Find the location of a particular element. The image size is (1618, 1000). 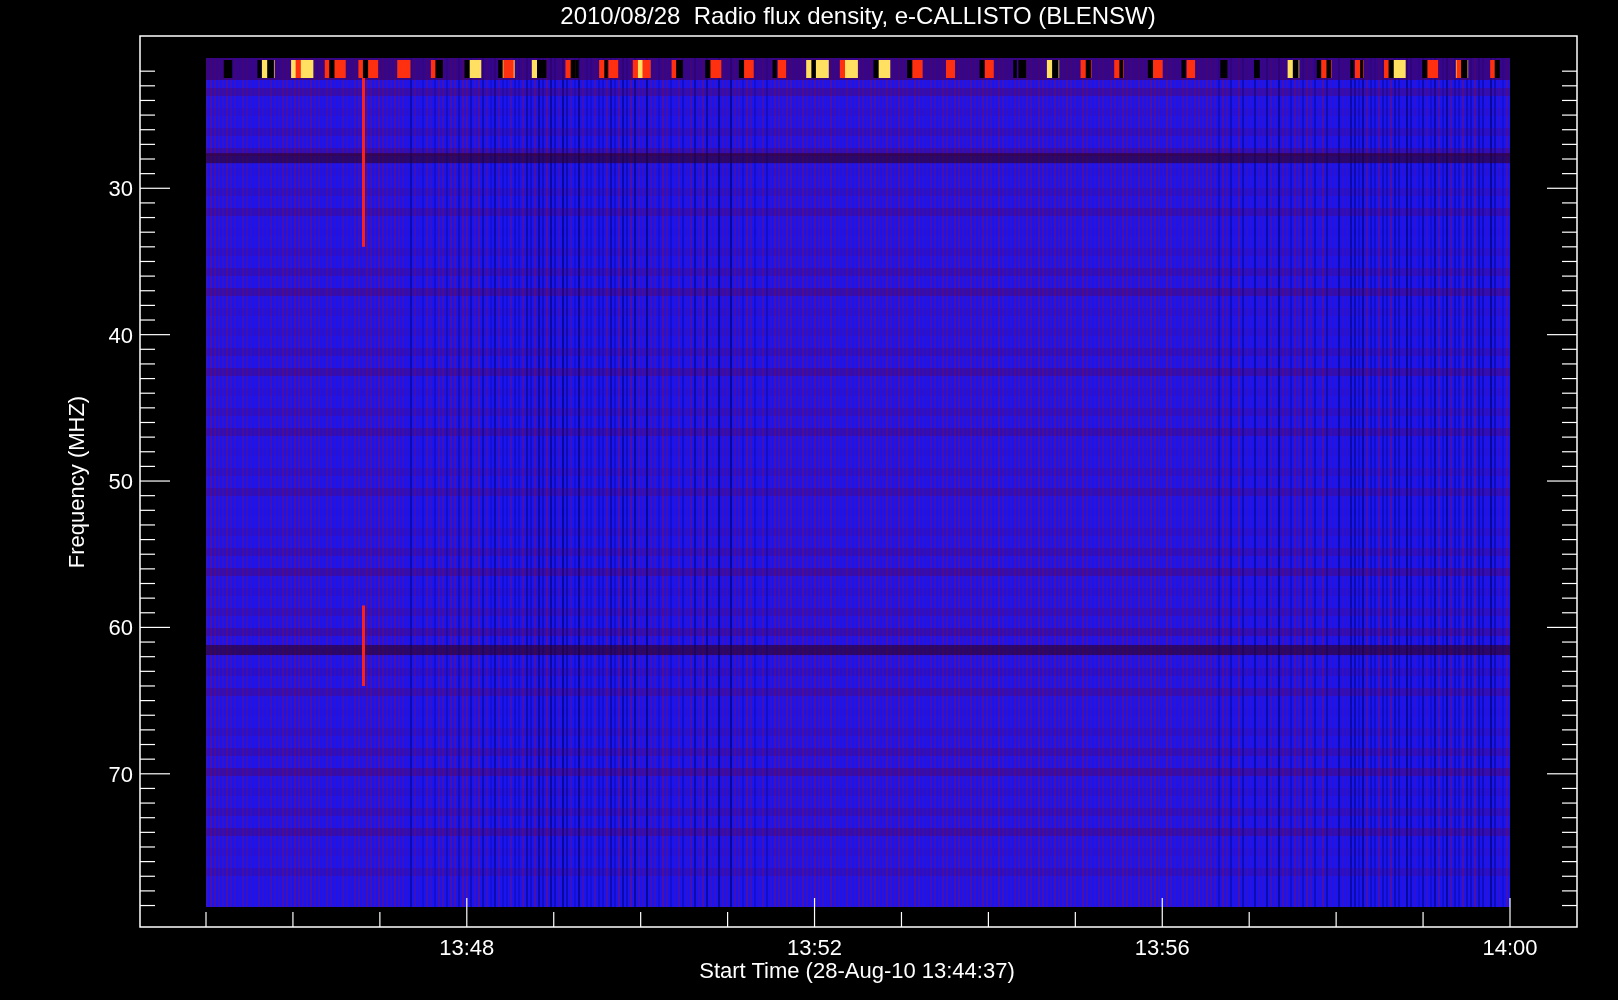

chart-title: 2010/08/28 Radio flux density, e-CALLISTO (BLENSW) is located at coordinates (858, 15).